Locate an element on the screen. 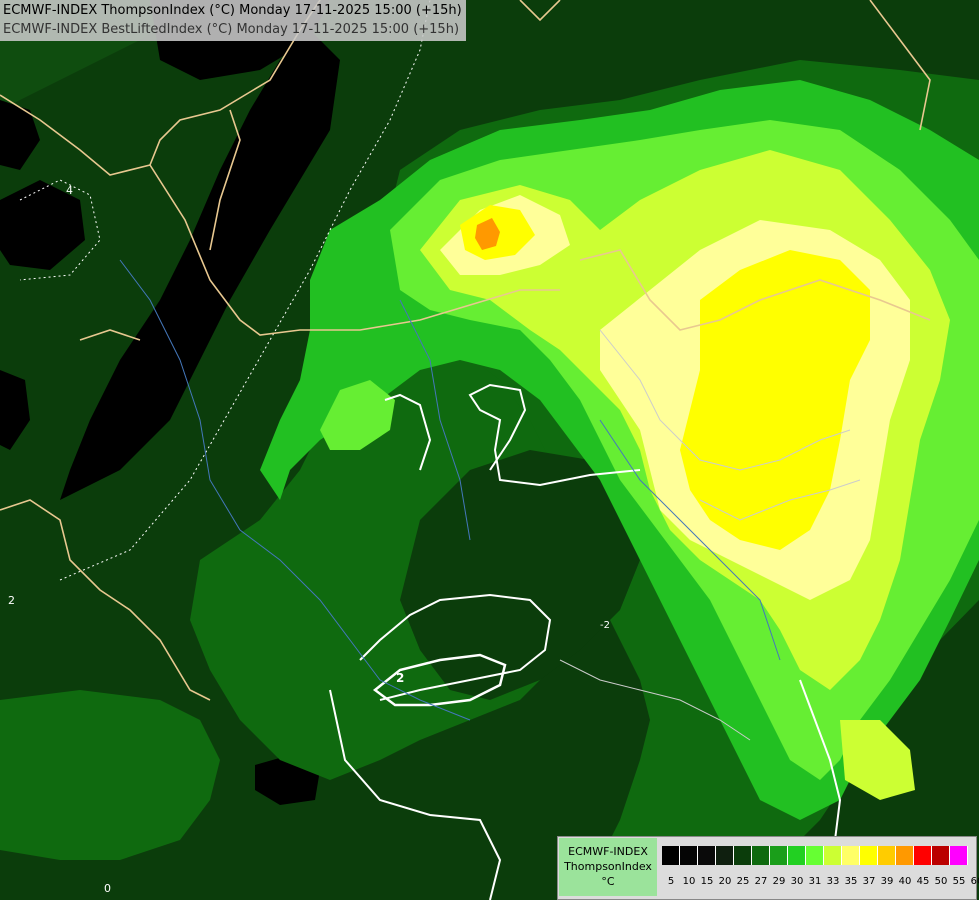  legend-tick-label: 5 is located at coordinates (671, 881).